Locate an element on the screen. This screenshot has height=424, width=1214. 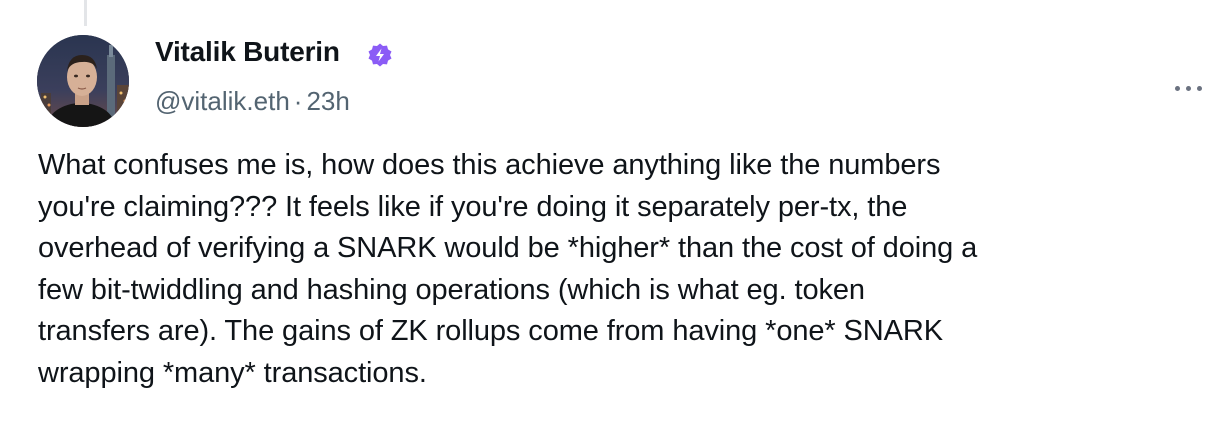
more-options-button is located at coordinates (1188, 88).